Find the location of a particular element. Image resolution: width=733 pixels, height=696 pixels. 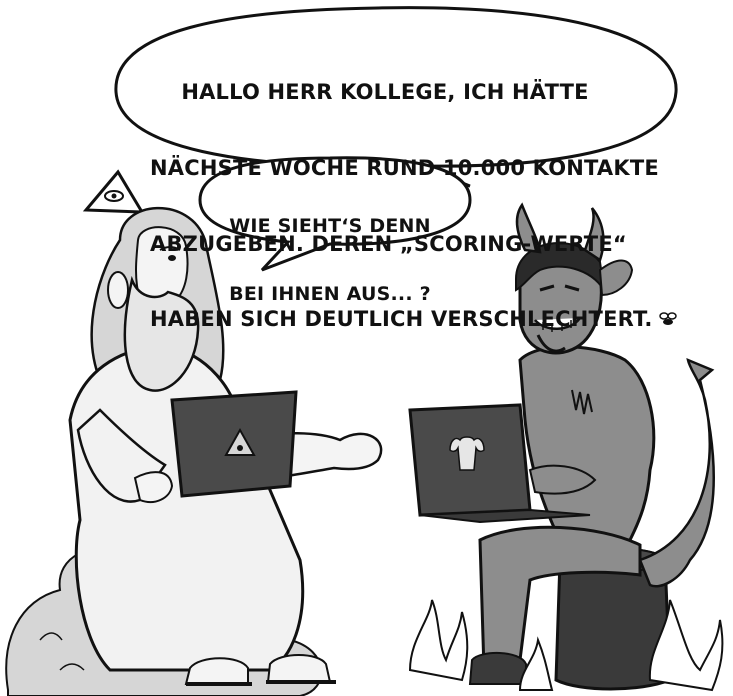

speech-line: BEI IHNEN AUS... ? is located at coordinates (330, 293).